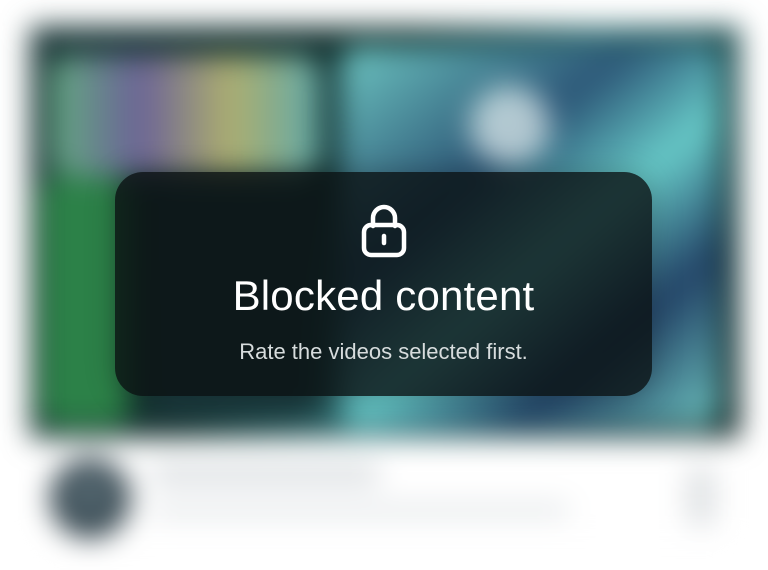 This screenshot has height=570, width=768. What do you see at coordinates (701, 496) in the screenshot?
I see `more-options-icon` at bounding box center [701, 496].